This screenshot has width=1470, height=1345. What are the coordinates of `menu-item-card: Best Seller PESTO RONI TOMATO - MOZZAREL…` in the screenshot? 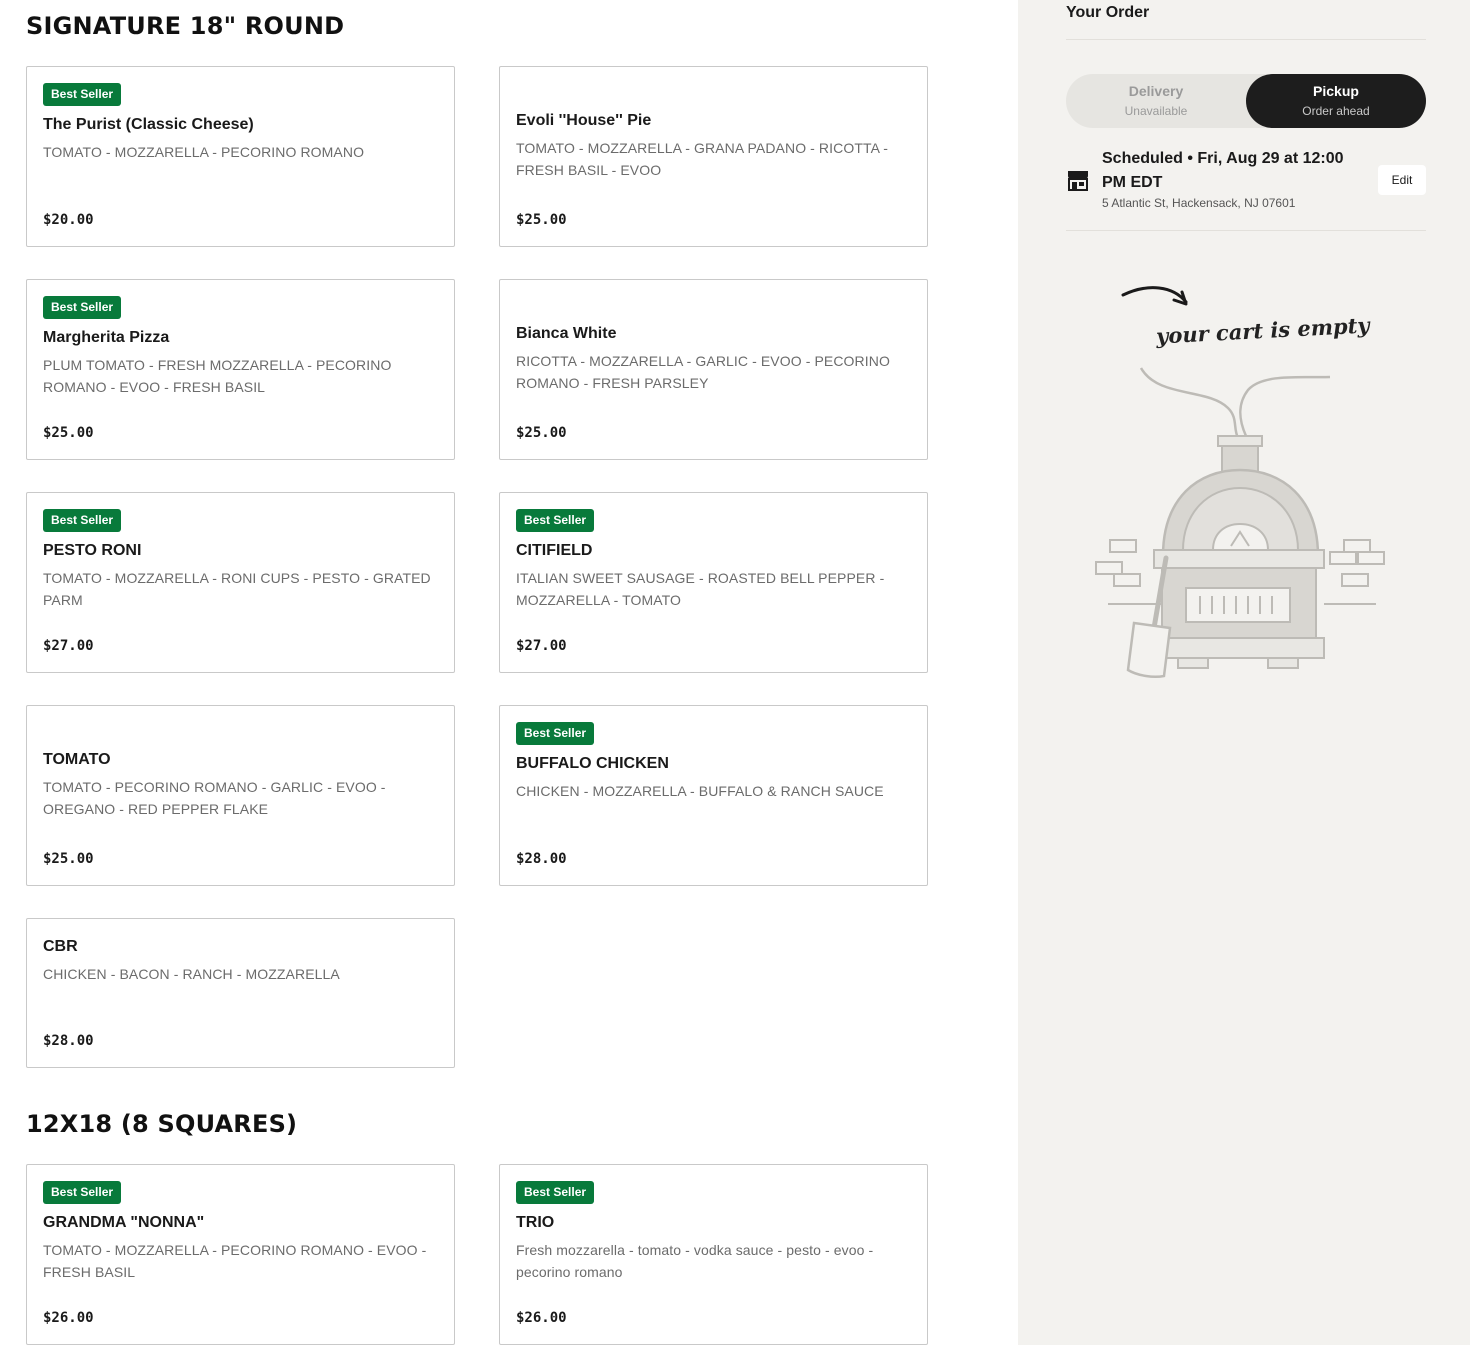 It's located at (240, 582).